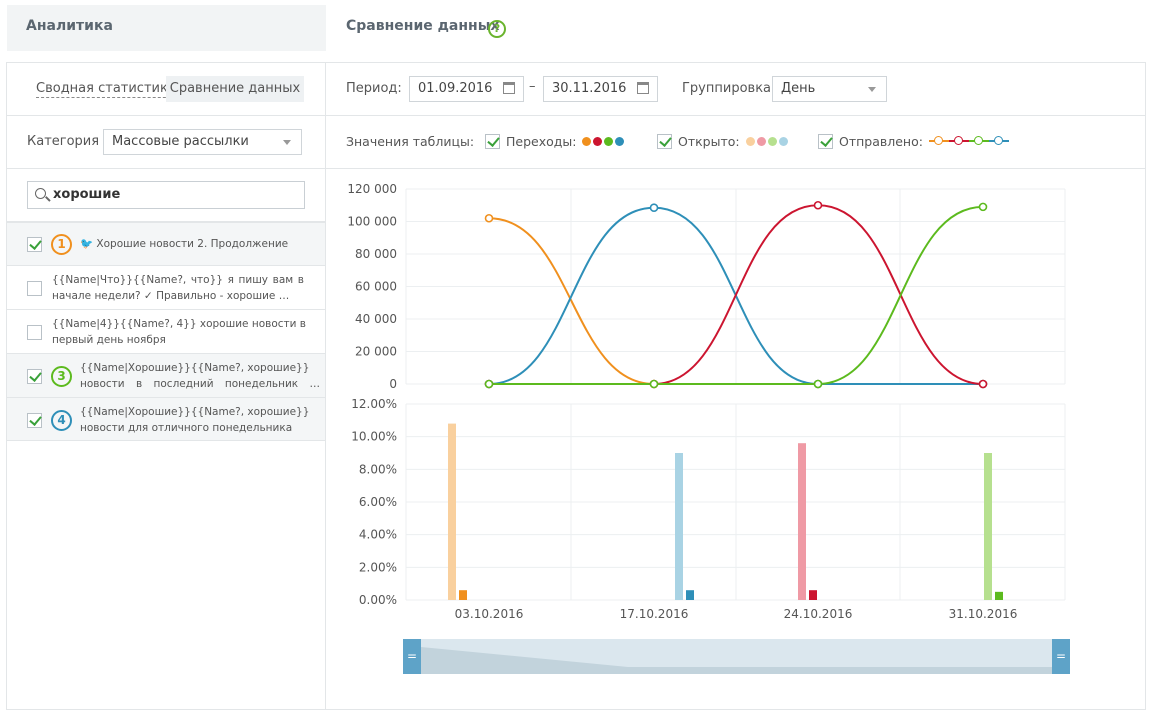  I want to click on list-item-line2: первый день ноября, so click(109, 340).